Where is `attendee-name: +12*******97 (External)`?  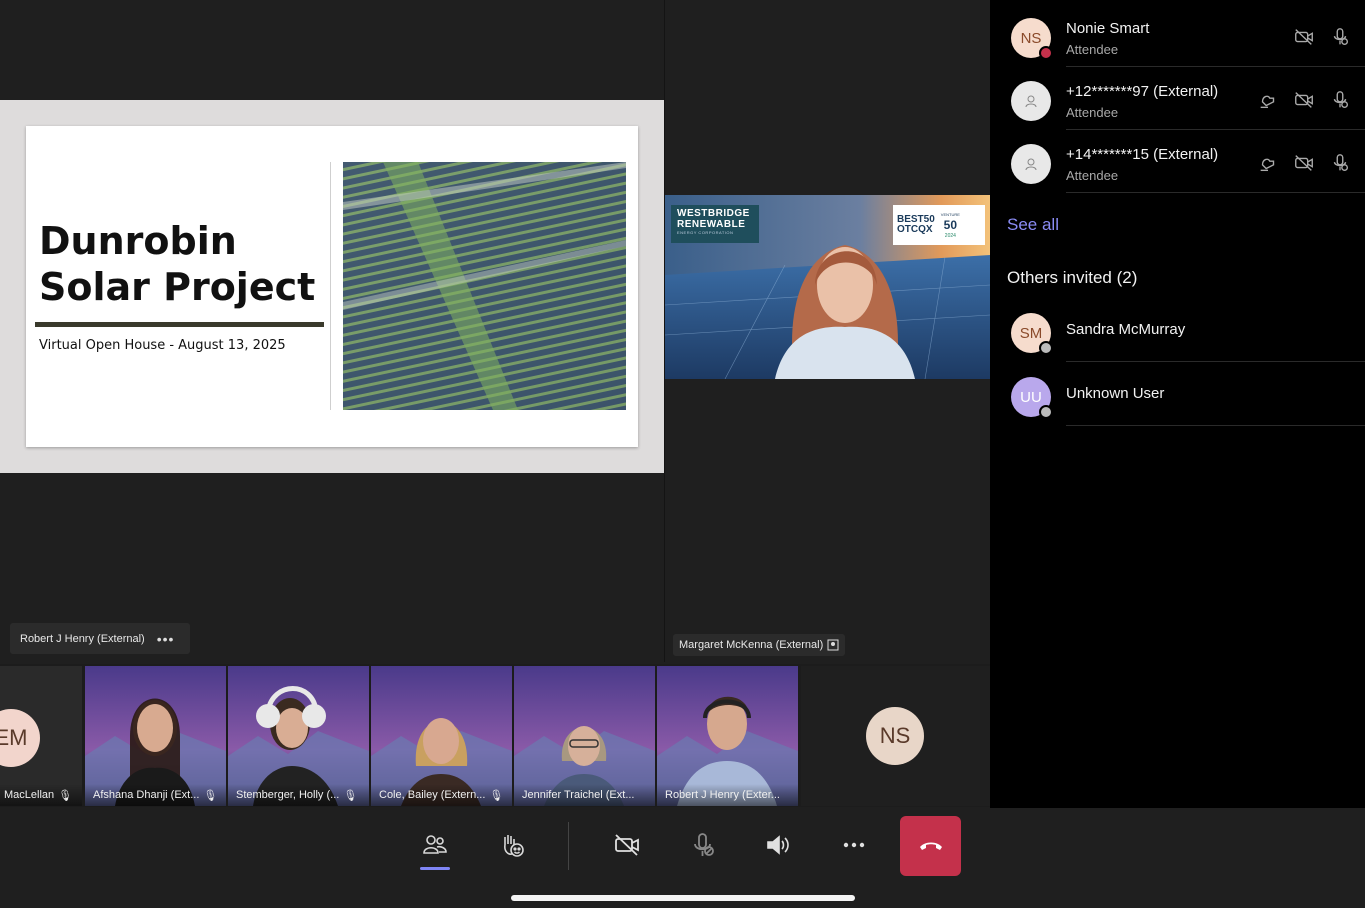
attendee-name: +12*******97 (External) is located at coordinates (1142, 91).